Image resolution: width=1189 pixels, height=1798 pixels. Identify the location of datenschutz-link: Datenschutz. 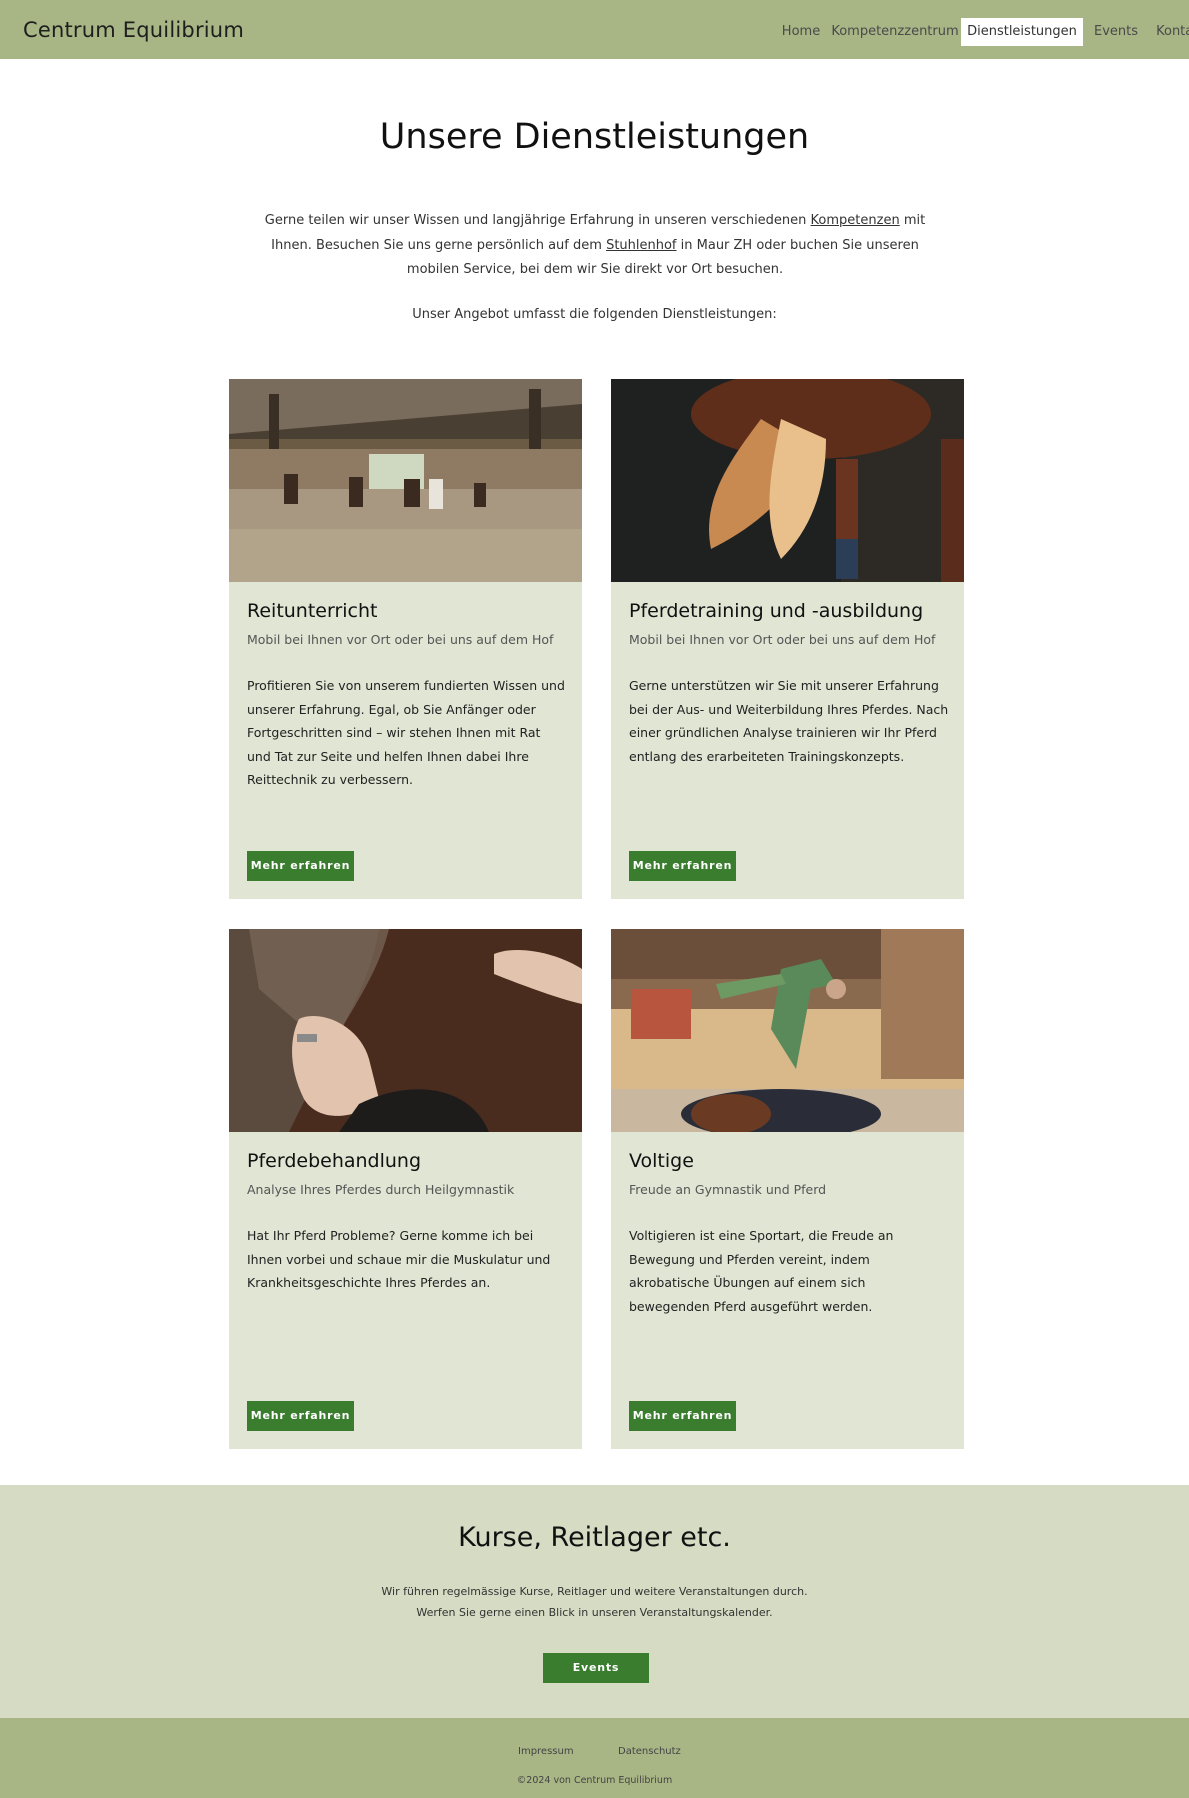
(649, 1751).